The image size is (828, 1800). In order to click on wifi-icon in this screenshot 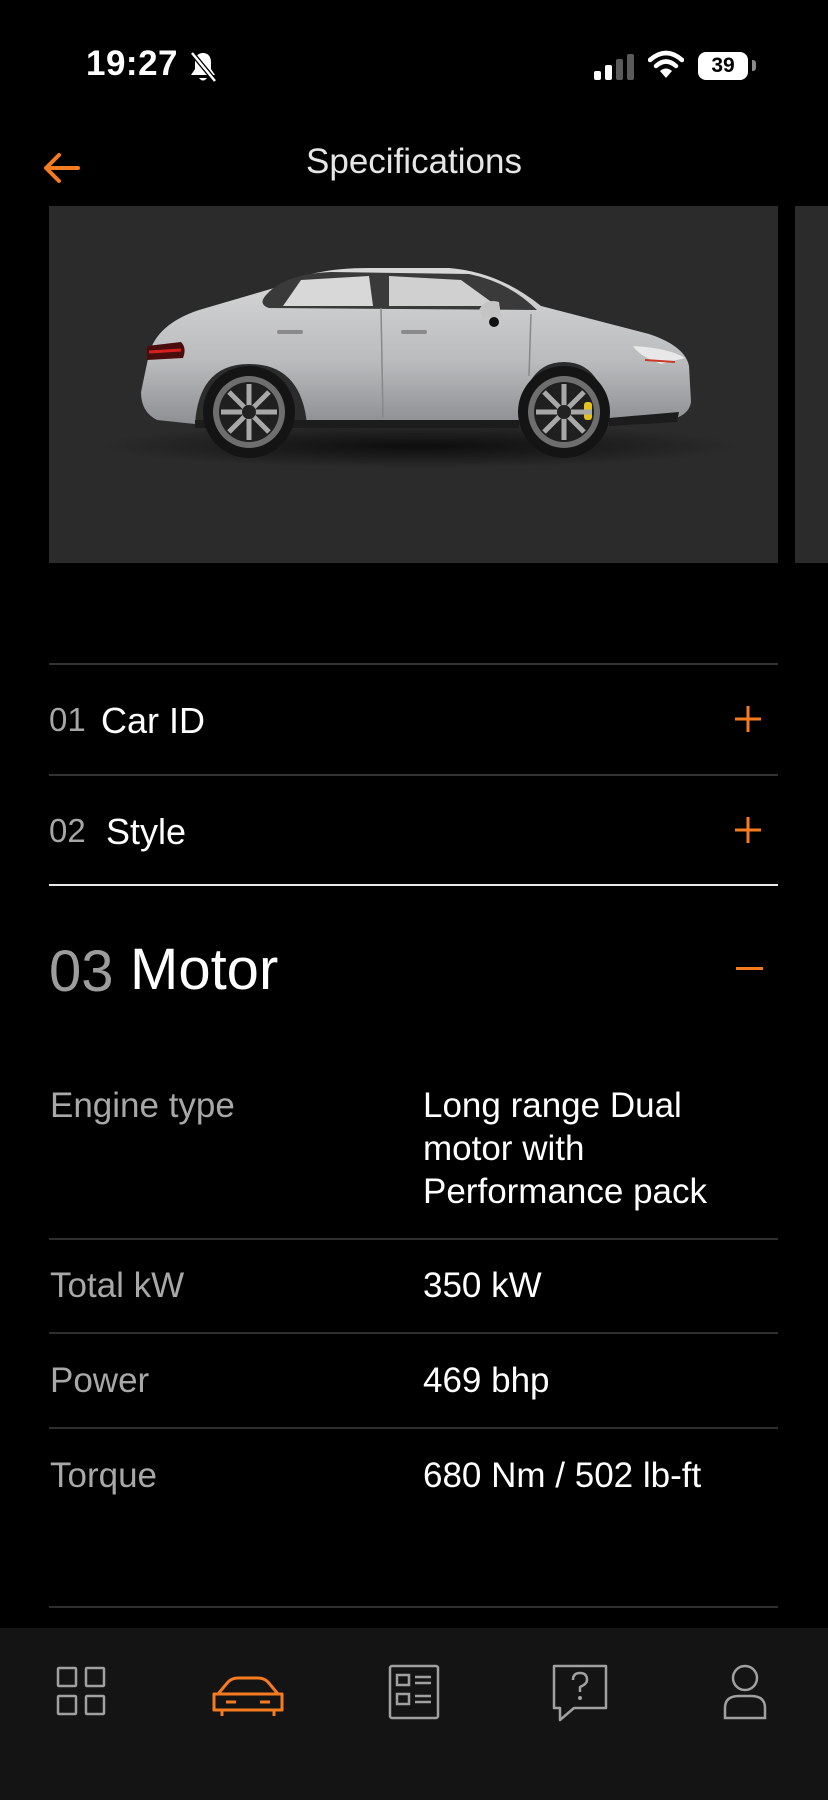, I will do `click(666, 64)`.